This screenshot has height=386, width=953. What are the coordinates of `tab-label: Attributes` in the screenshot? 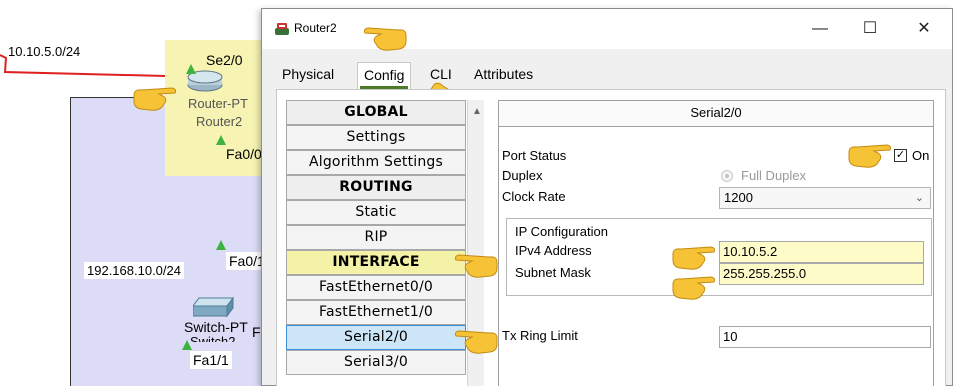 It's located at (504, 74).